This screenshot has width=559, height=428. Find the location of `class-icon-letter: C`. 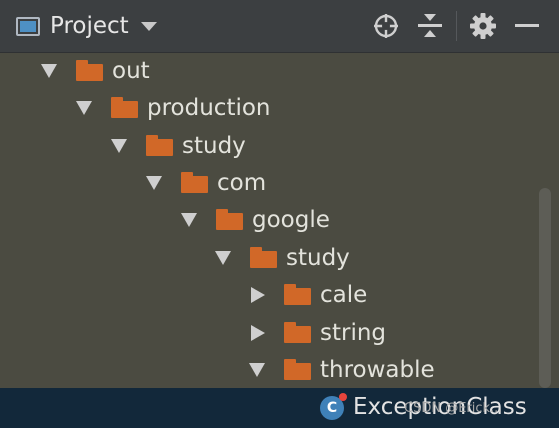

class-icon-letter: C is located at coordinates (332, 408).